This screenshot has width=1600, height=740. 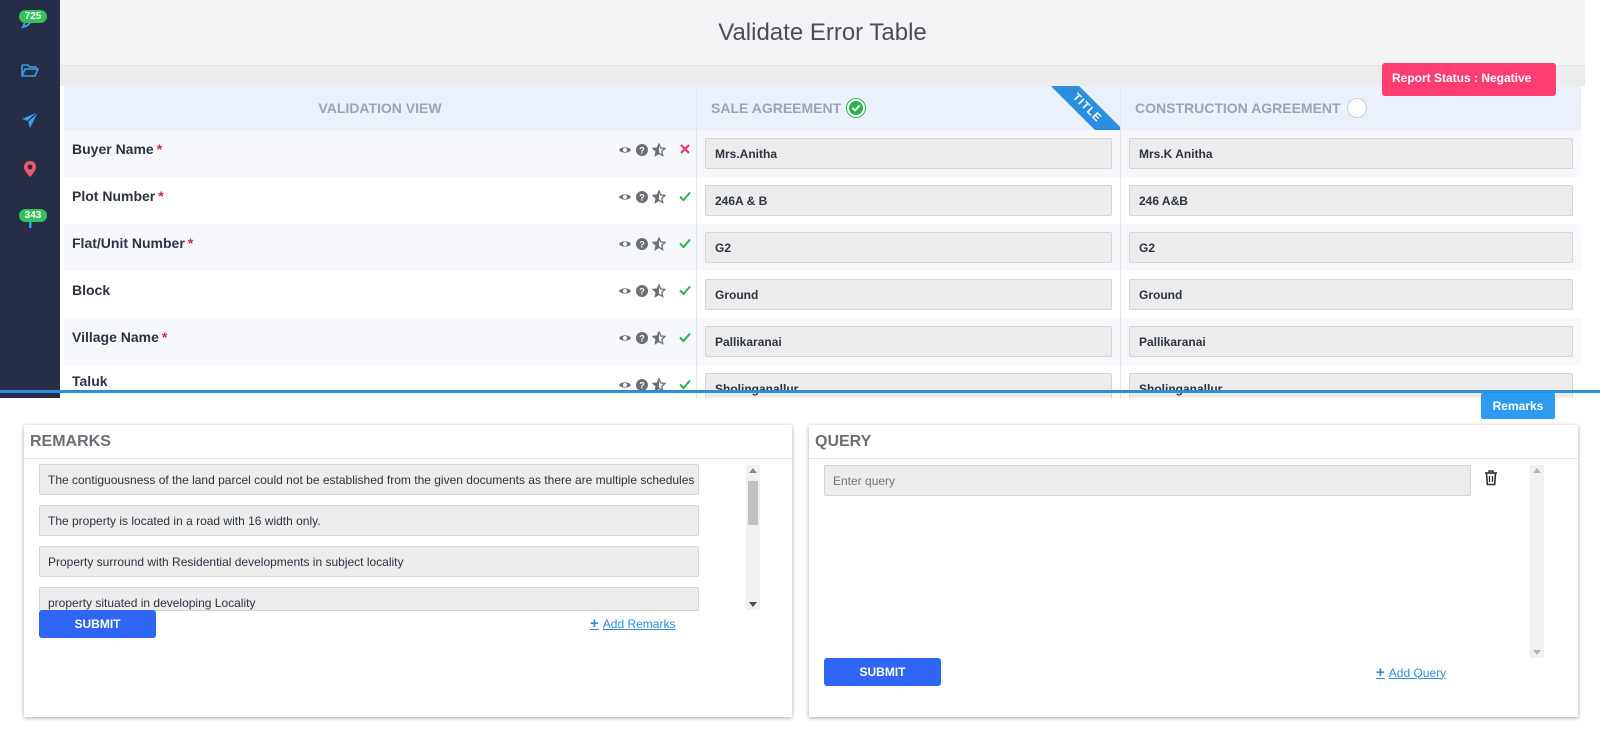 I want to click on header-construction-label: CONSTRUCTION AGREEMENT, so click(x=1238, y=108).